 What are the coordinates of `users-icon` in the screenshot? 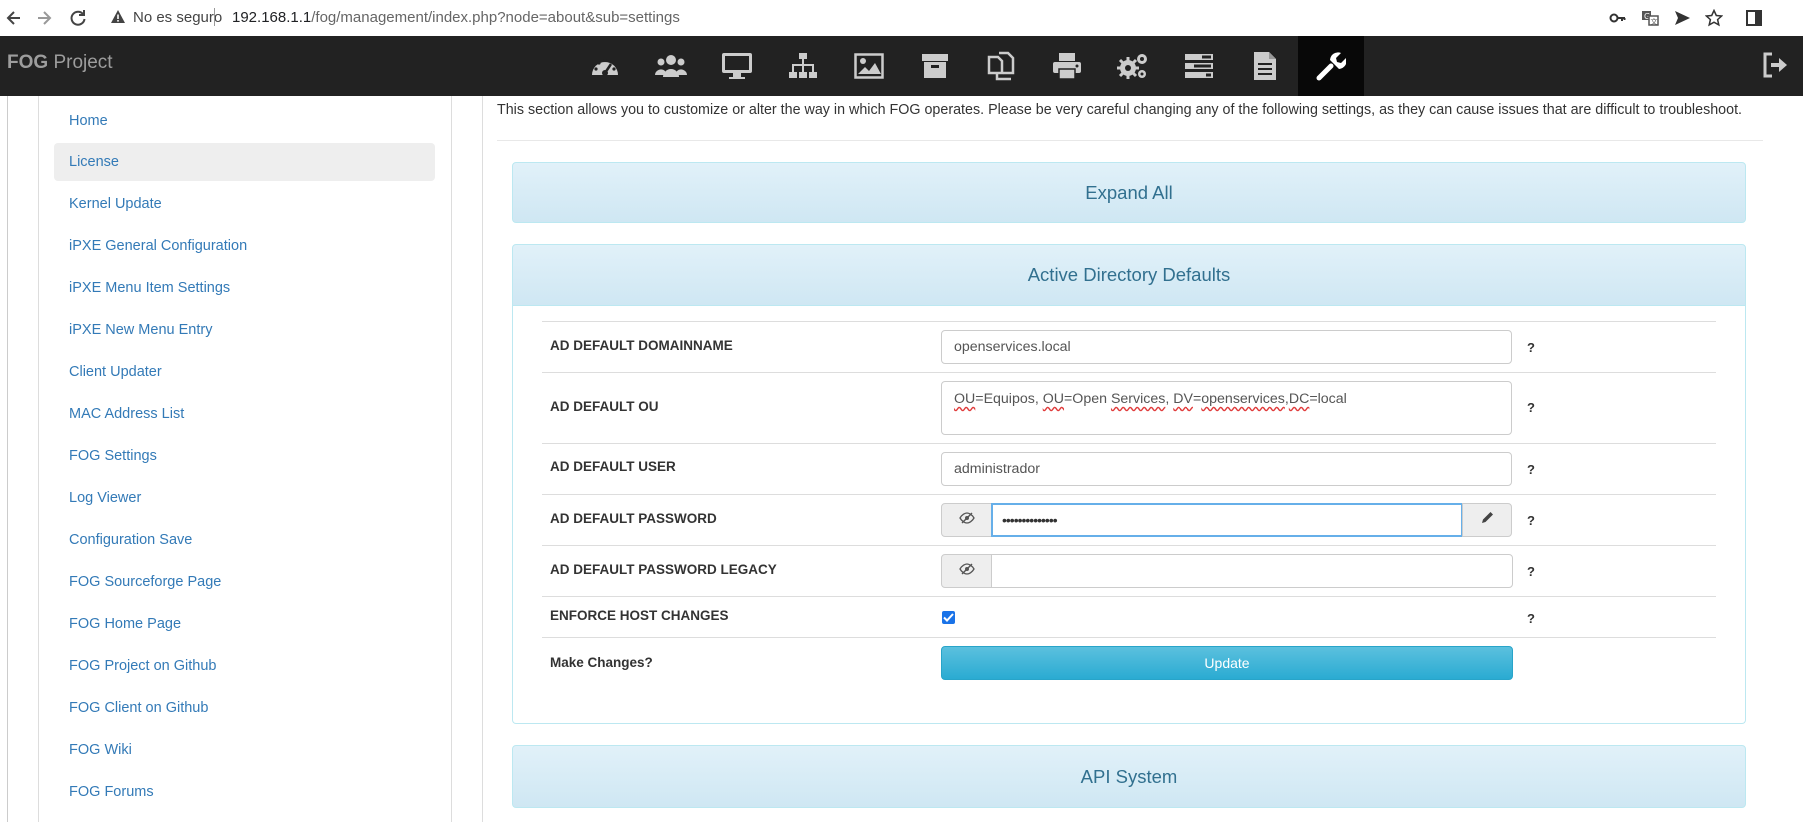 It's located at (671, 66).